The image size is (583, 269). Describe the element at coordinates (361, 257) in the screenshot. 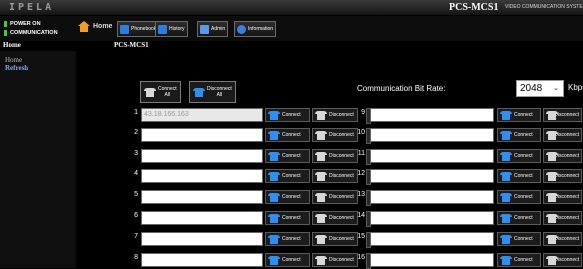

I see `site-number: 16` at that location.